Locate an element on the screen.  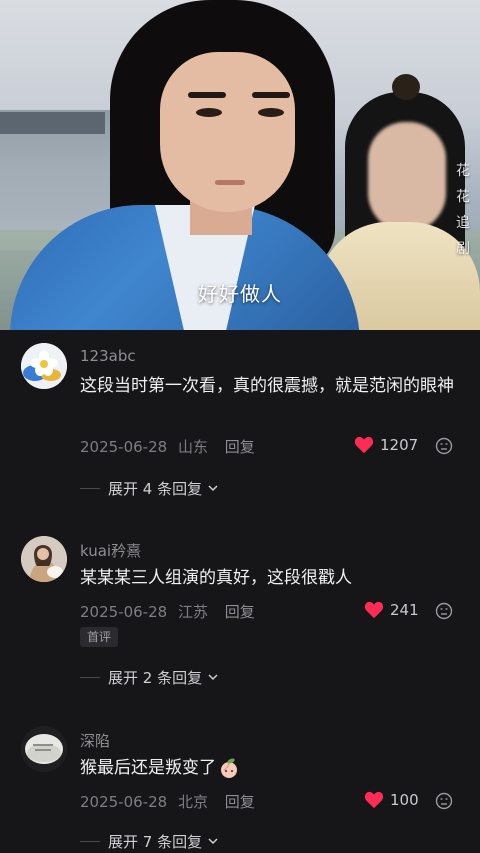
expand-label: 展开 4 条回复 is located at coordinates (155, 489).